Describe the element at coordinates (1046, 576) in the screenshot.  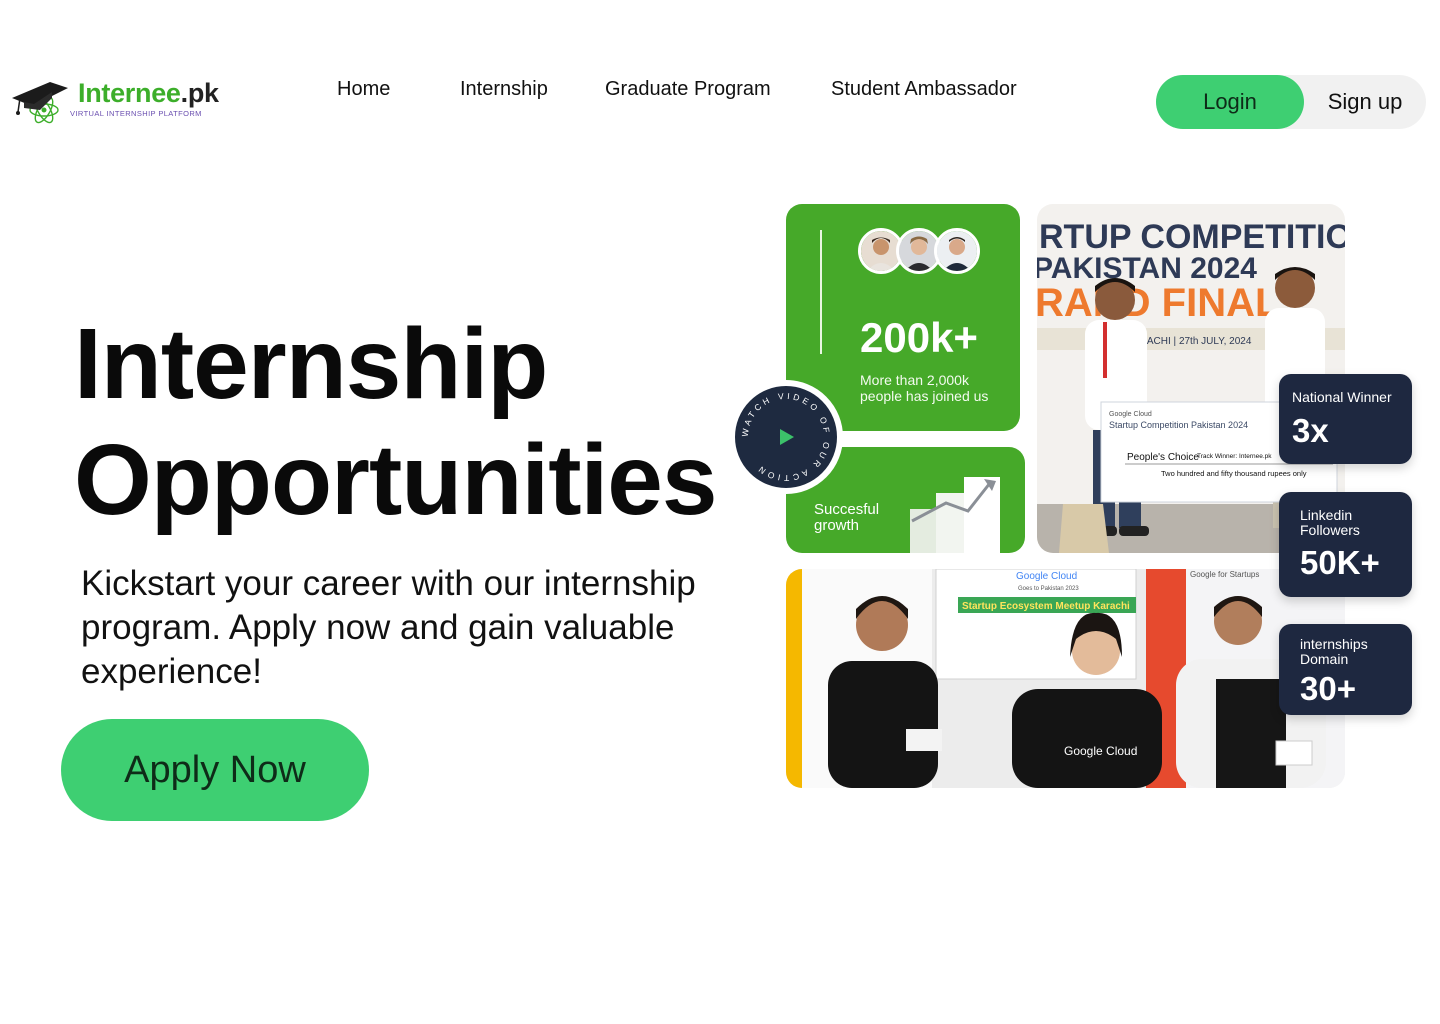
I see `screen-brand: Google Cloud` at that location.